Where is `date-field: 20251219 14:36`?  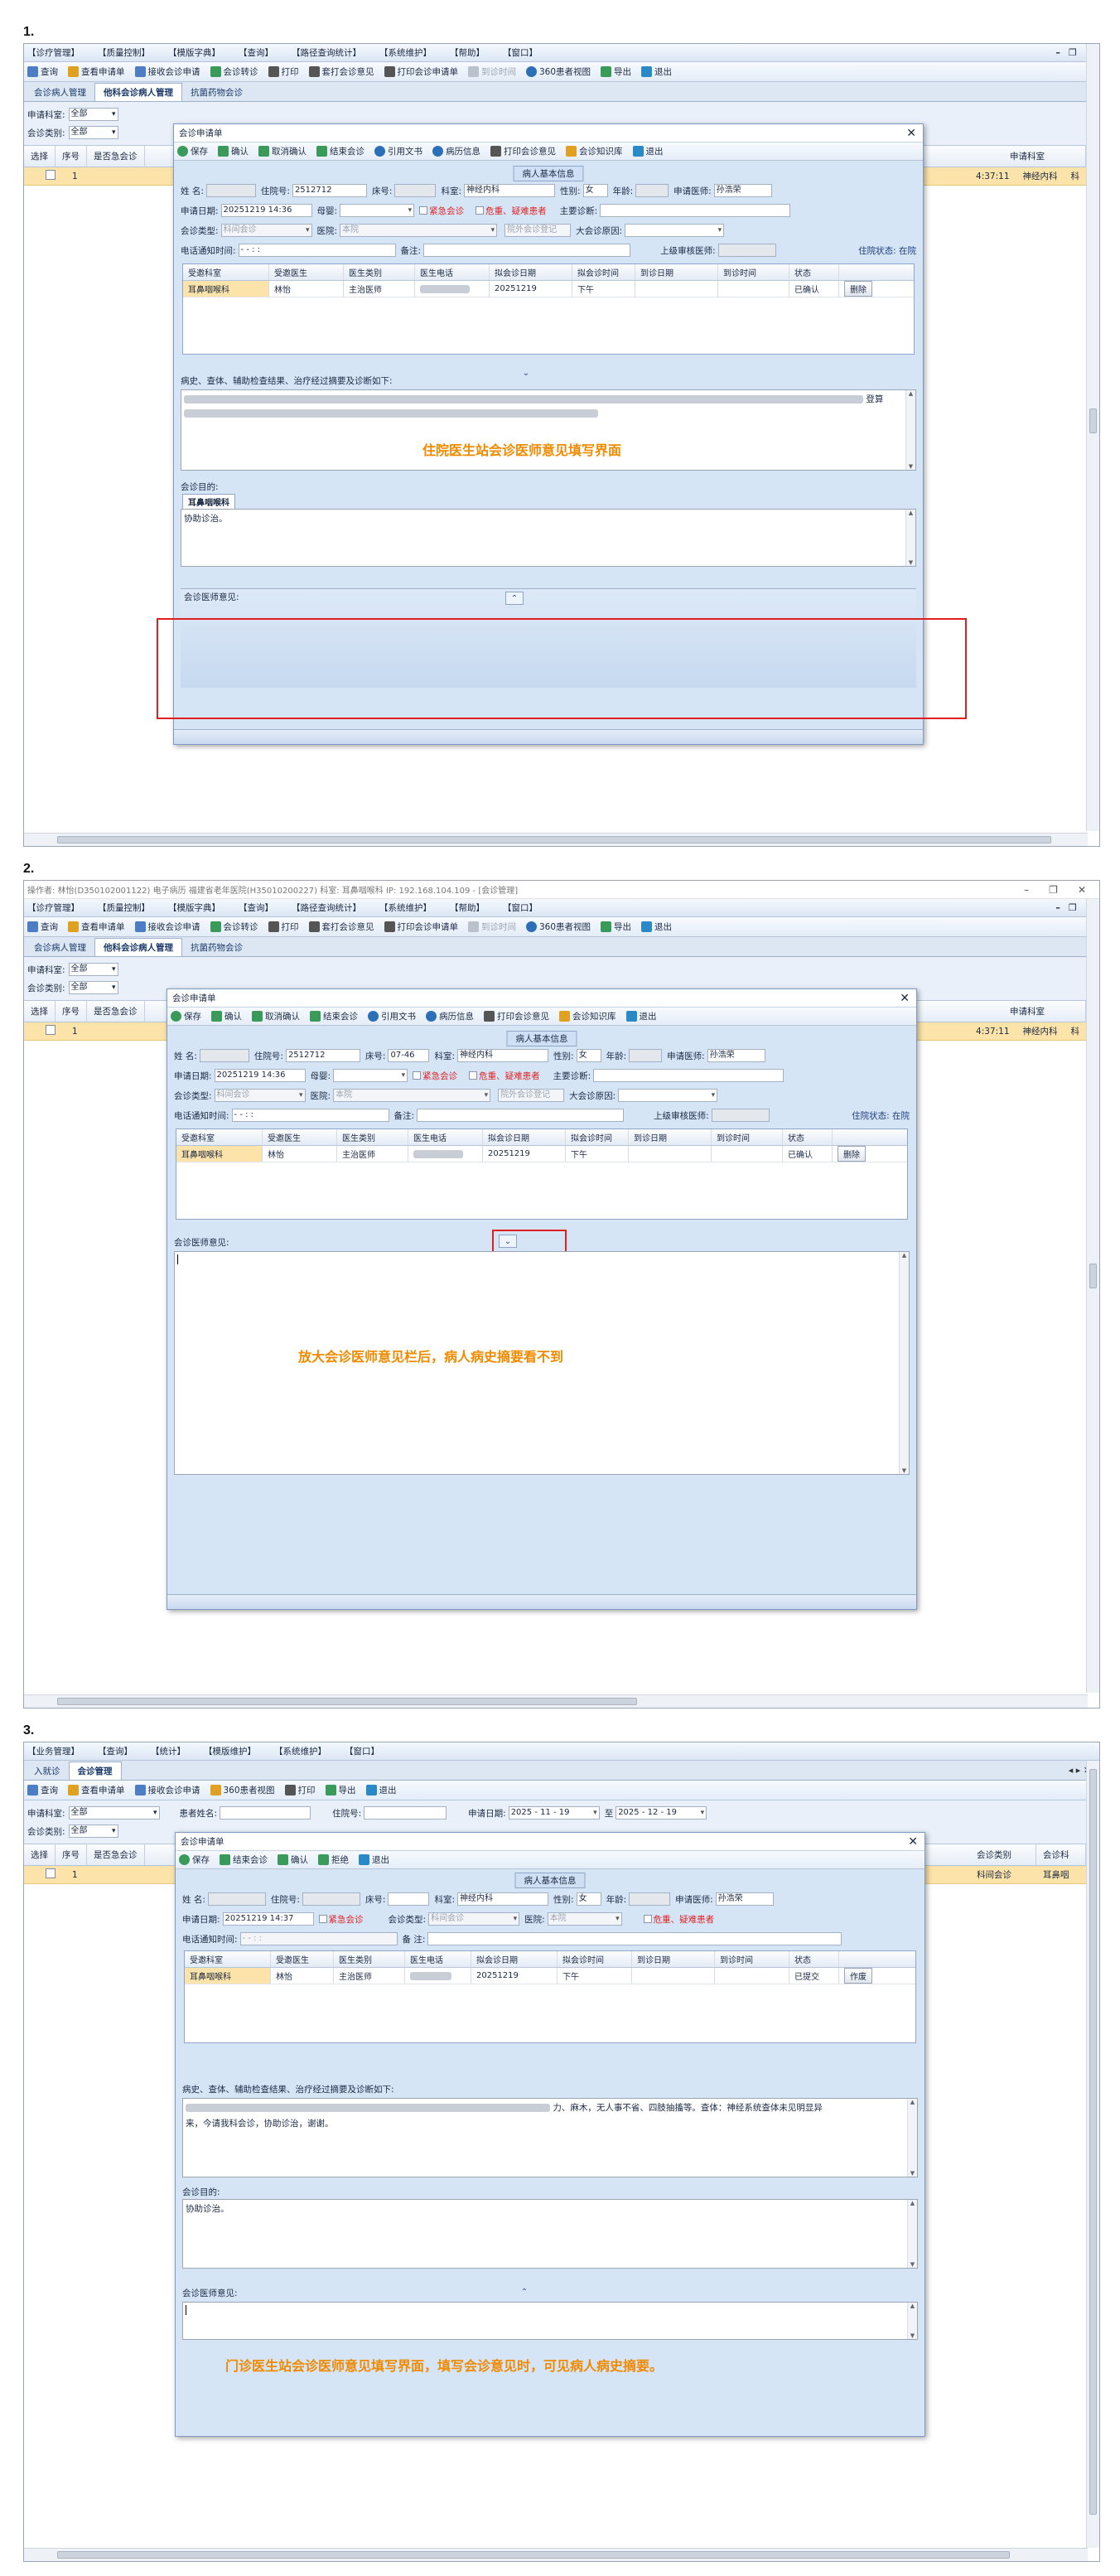 date-field: 20251219 14:36 is located at coordinates (266, 210).